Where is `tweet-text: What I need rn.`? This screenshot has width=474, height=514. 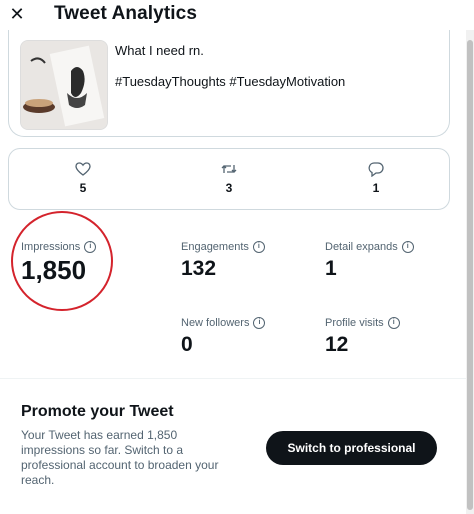
tweet-text: What I need rn. is located at coordinates (159, 50).